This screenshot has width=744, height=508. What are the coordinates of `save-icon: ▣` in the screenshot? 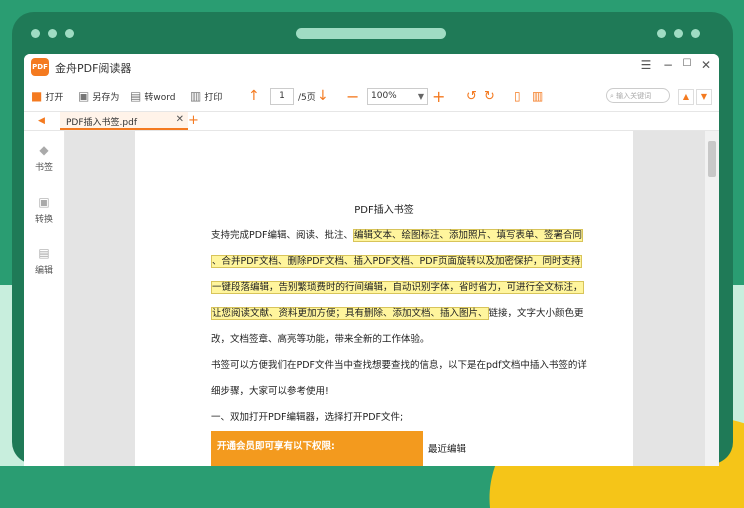 It's located at (84, 96).